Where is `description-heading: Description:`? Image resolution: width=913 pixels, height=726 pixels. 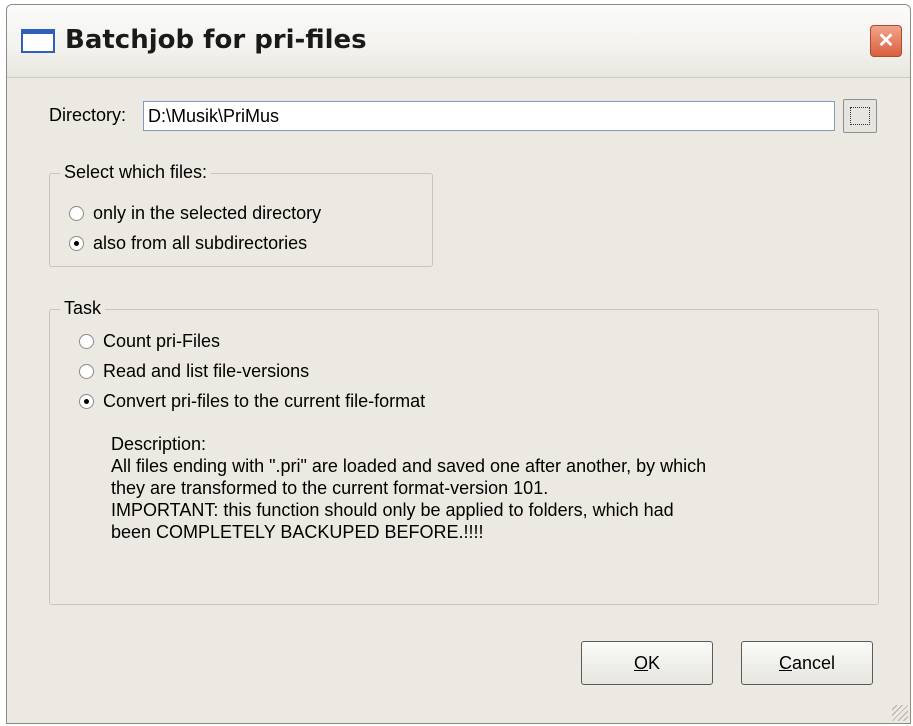
description-heading: Description: is located at coordinates (159, 444).